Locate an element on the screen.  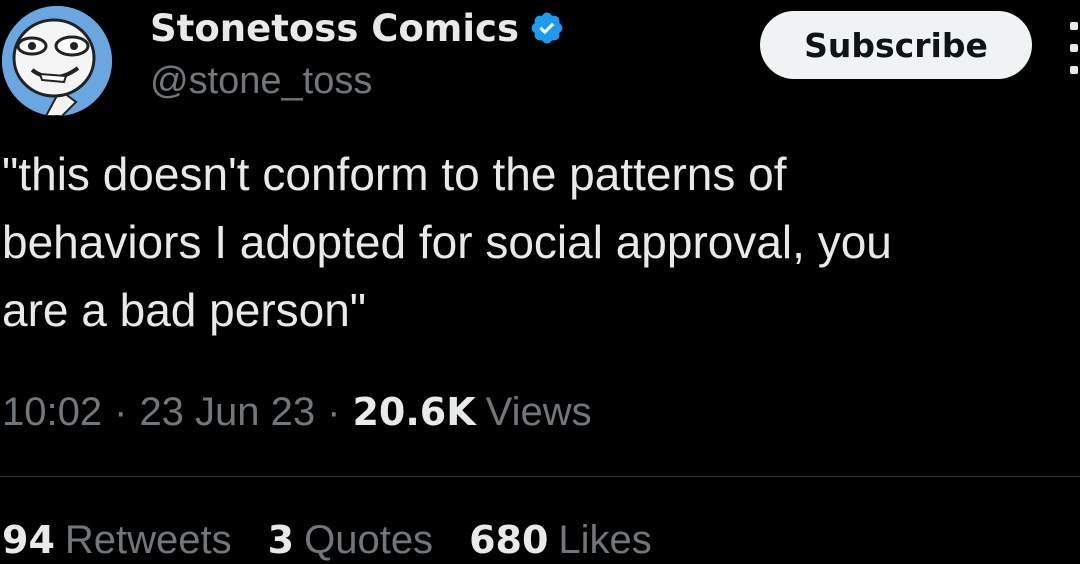
tweet-meta: 10:02 · 23 Jun 23 · 20.6K Views is located at coordinates (297, 412).